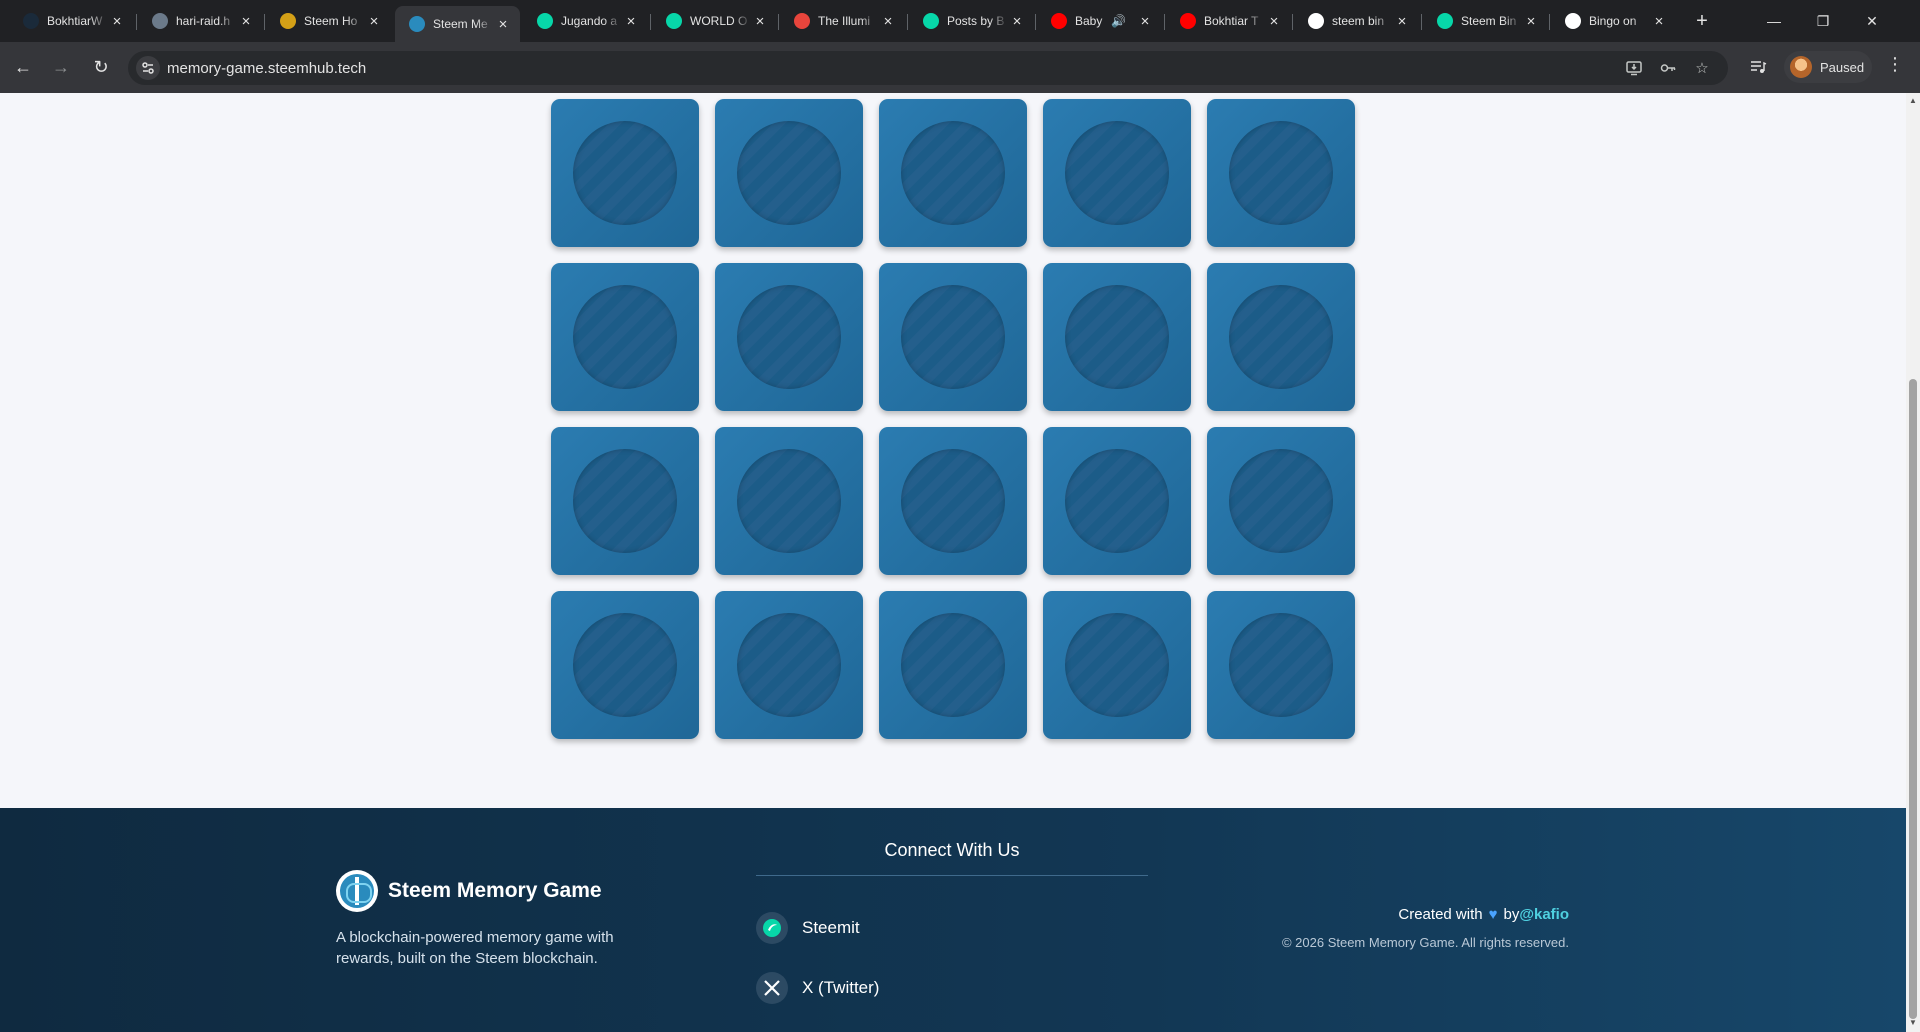  What do you see at coordinates (71, 21) in the screenshot?
I see `browser-tab: BokhtiarW ×` at bounding box center [71, 21].